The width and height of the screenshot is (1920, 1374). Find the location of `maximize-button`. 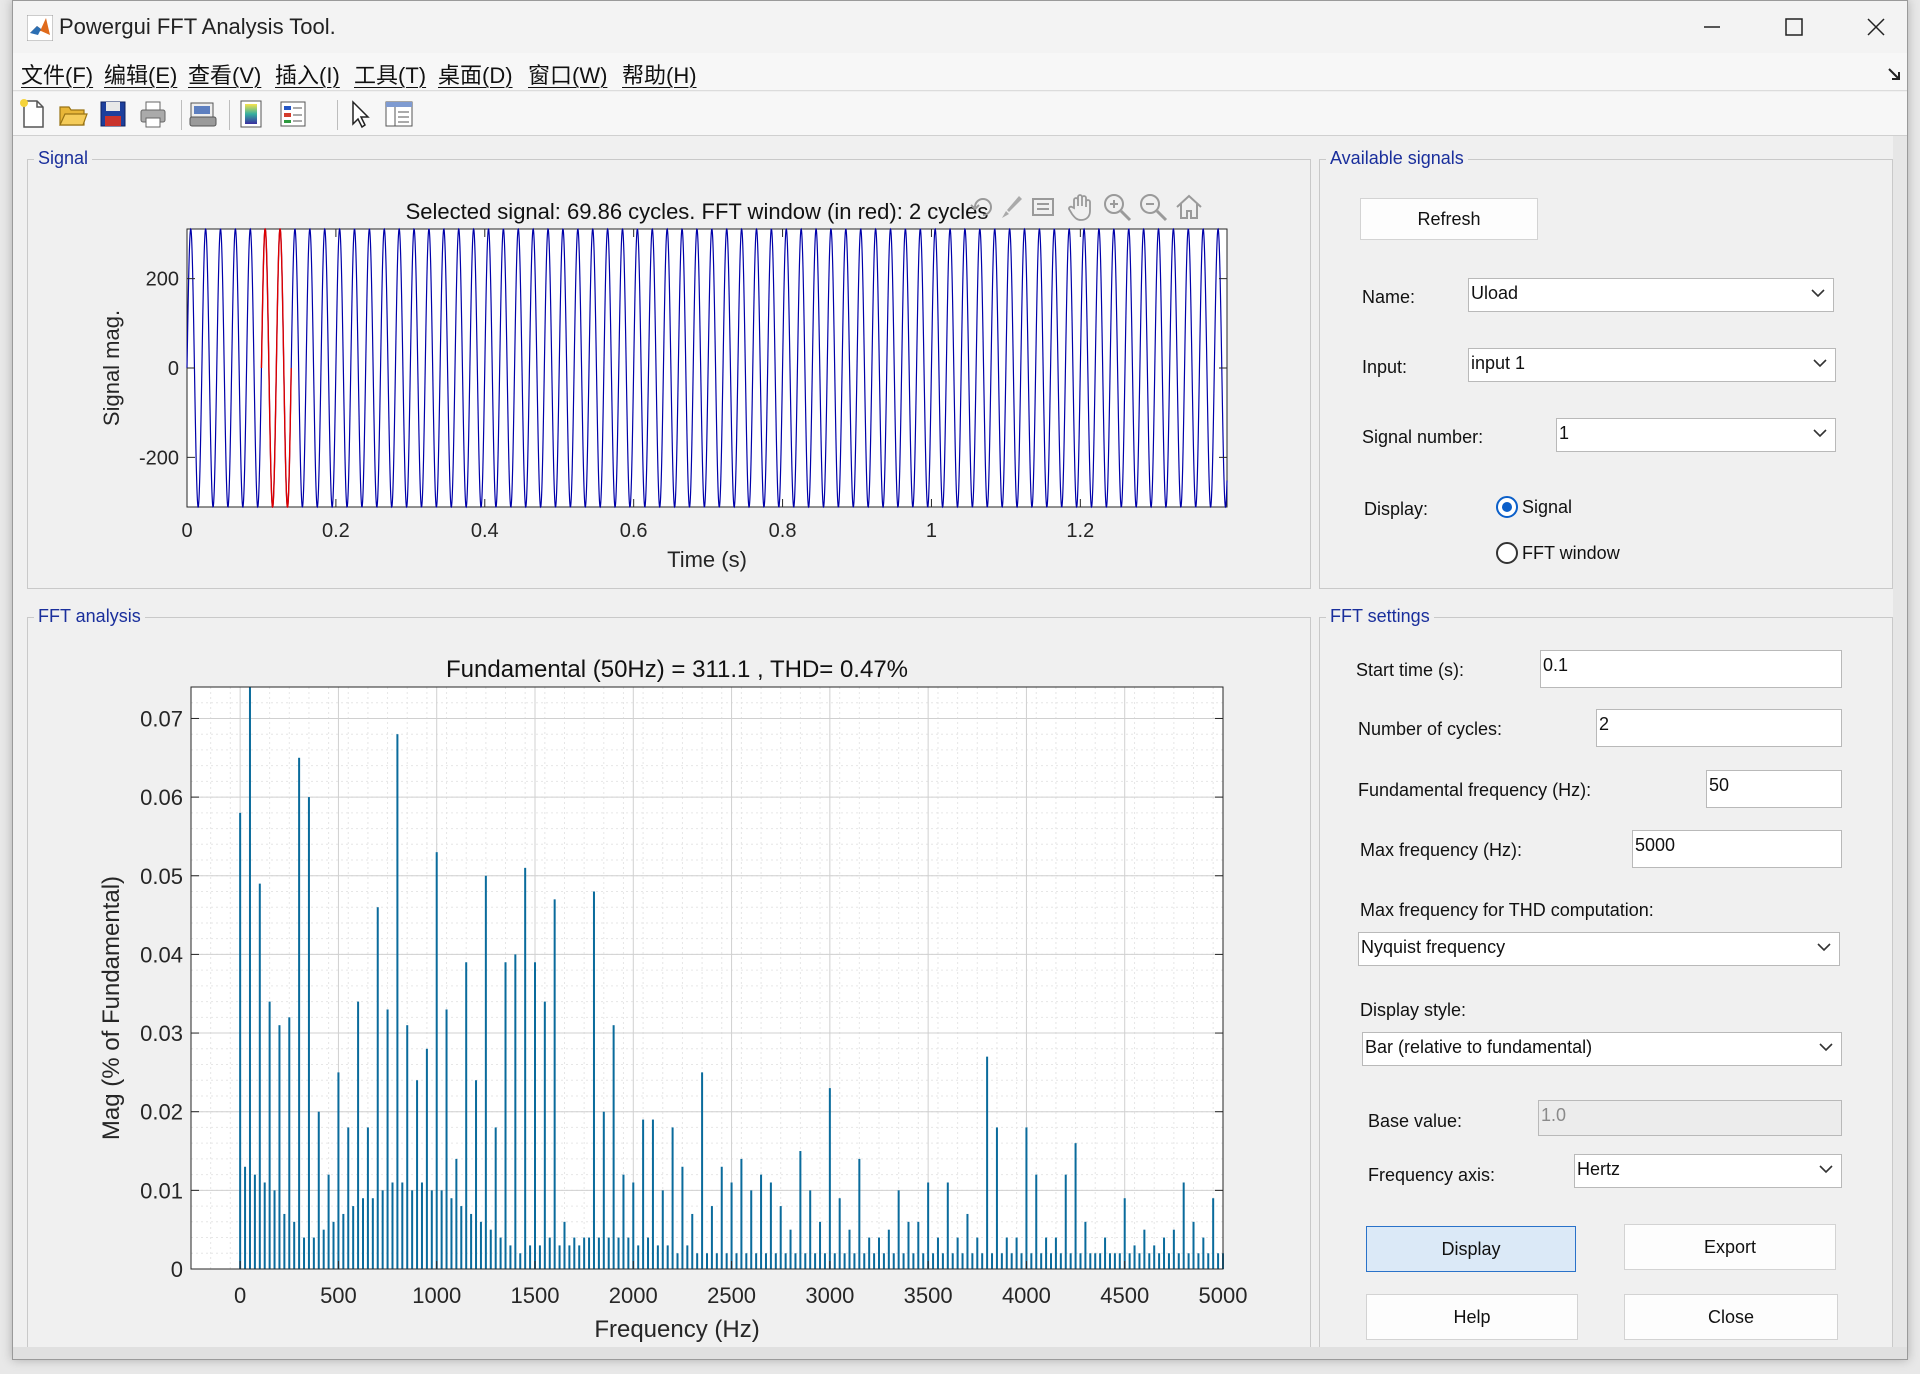

maximize-button is located at coordinates (1794, 27).